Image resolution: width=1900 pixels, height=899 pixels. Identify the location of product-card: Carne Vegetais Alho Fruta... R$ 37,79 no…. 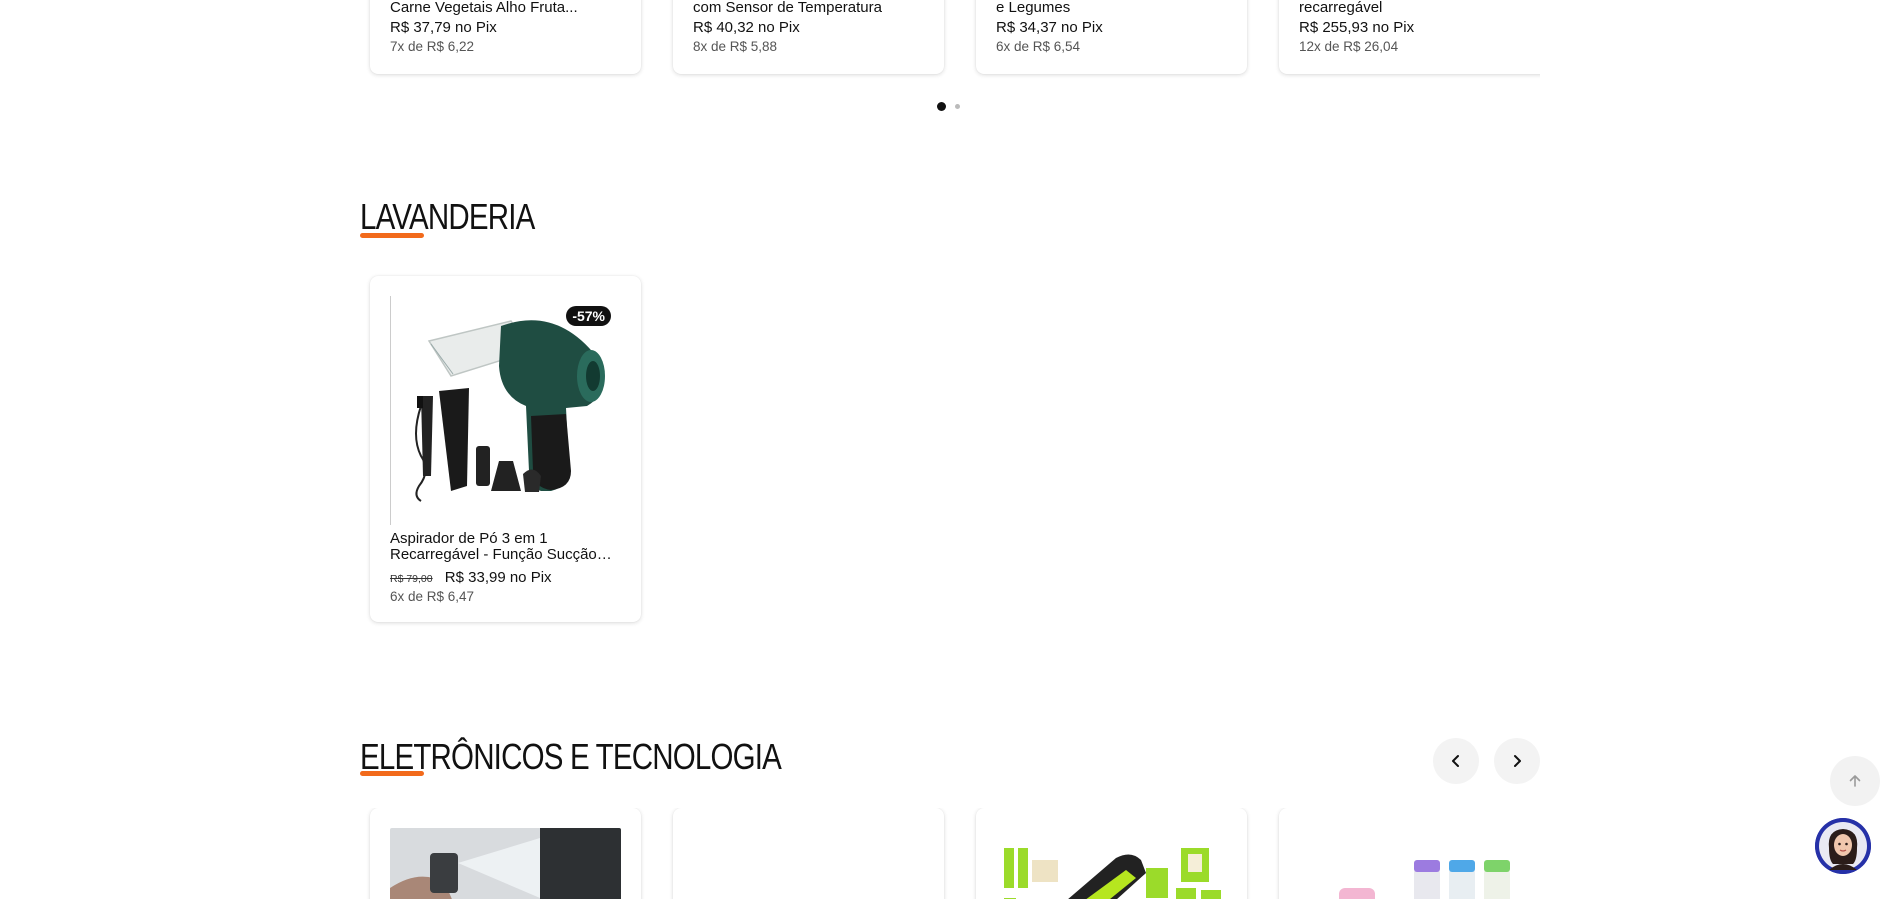
(505, 37).